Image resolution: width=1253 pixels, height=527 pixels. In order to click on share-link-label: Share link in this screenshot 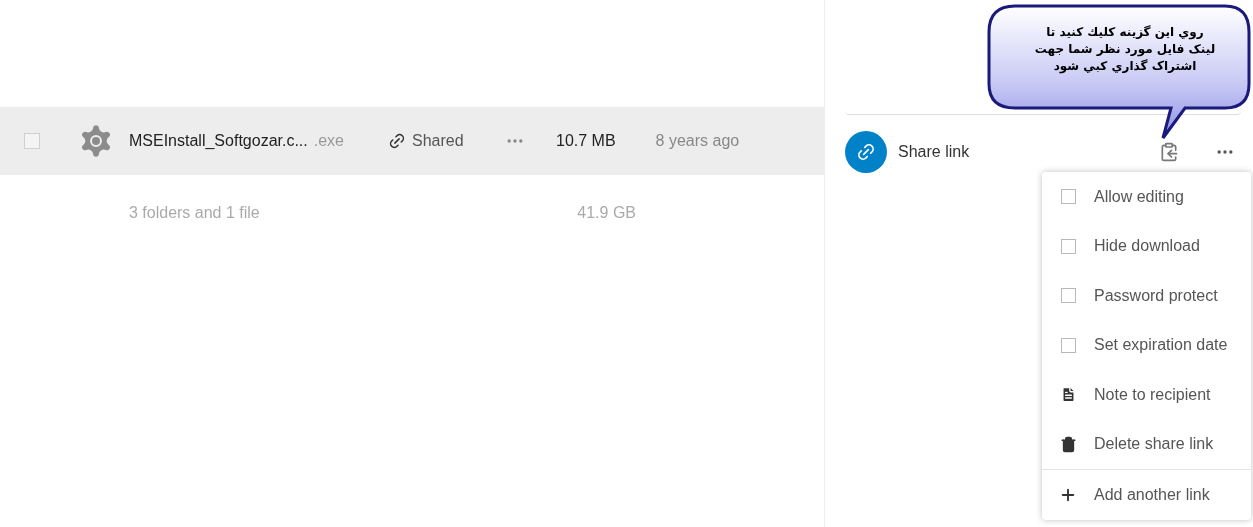, I will do `click(934, 152)`.